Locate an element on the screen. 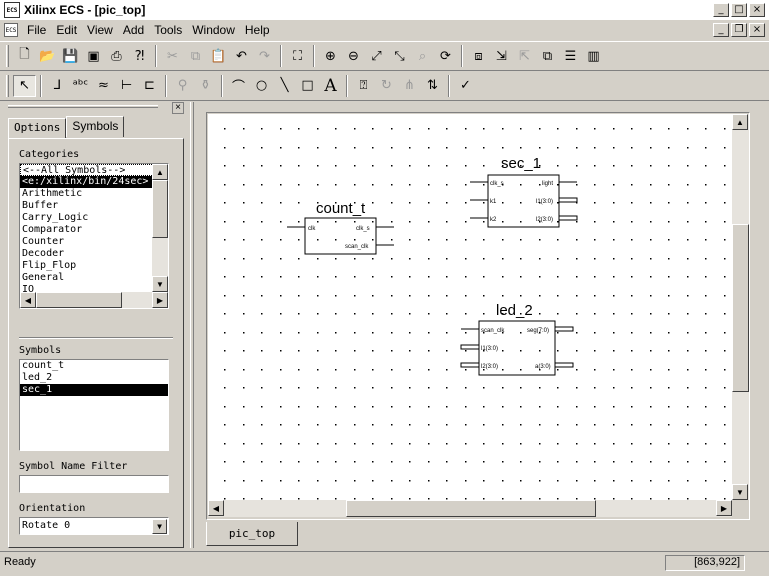 The height and width of the screenshot is (576, 769). symbol-sec-1: sec_1 clk_s k1 k2 light l1(3:0) l2(3:0) is located at coordinates (524, 191).